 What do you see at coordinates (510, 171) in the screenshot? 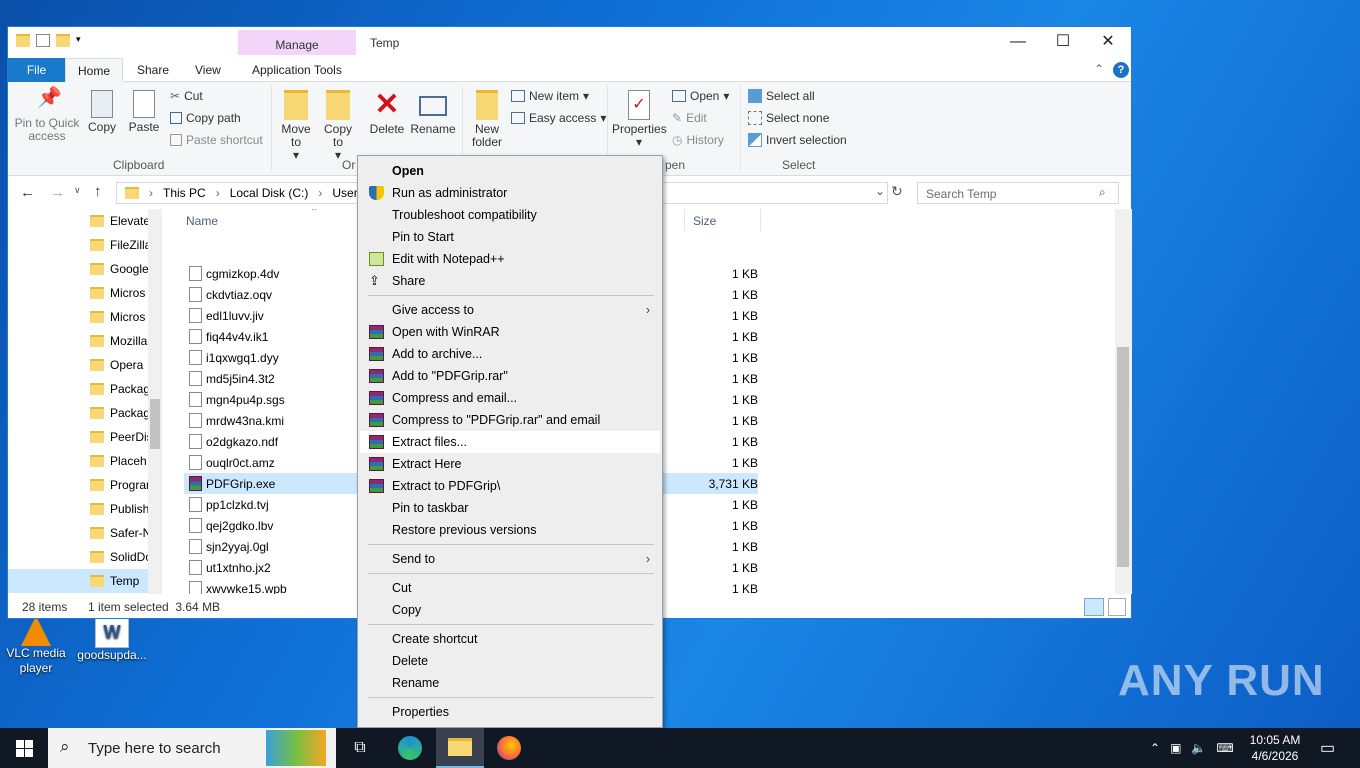
I see `menu-item-open: Open` at bounding box center [510, 171].